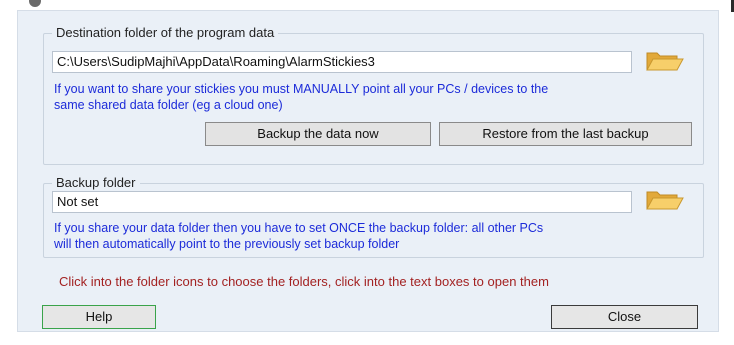  Describe the element at coordinates (624, 317) in the screenshot. I see `close-button: Close` at that location.